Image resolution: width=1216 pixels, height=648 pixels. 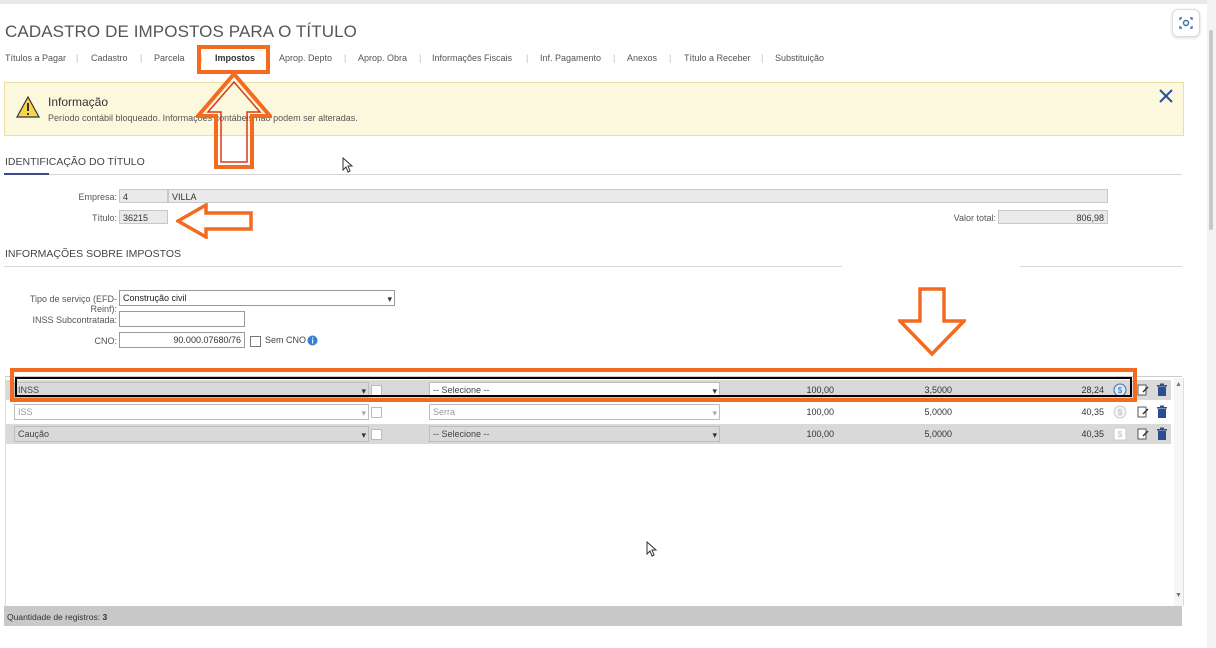 What do you see at coordinates (54, 617) in the screenshot?
I see `record-count-label: Quantidade de registros:` at bounding box center [54, 617].